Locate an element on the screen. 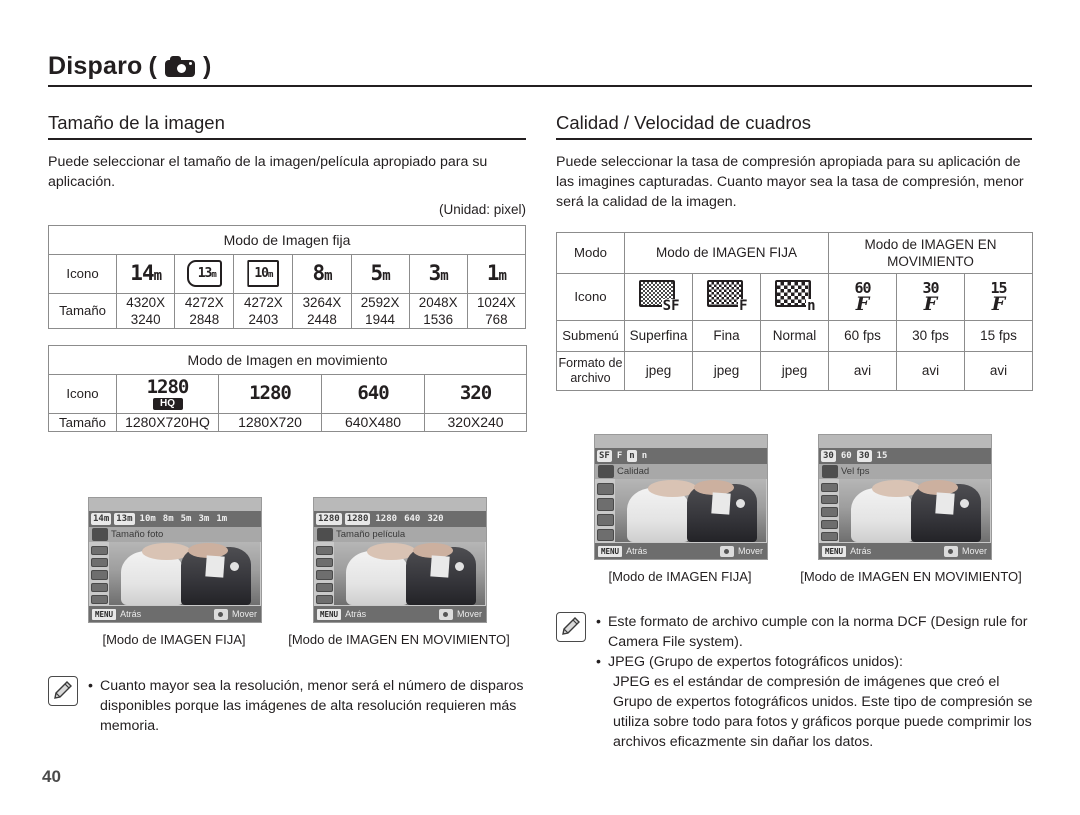 Image resolution: width=1080 pixels, height=815 pixels. icon-15fps: 15 F is located at coordinates (999, 296).